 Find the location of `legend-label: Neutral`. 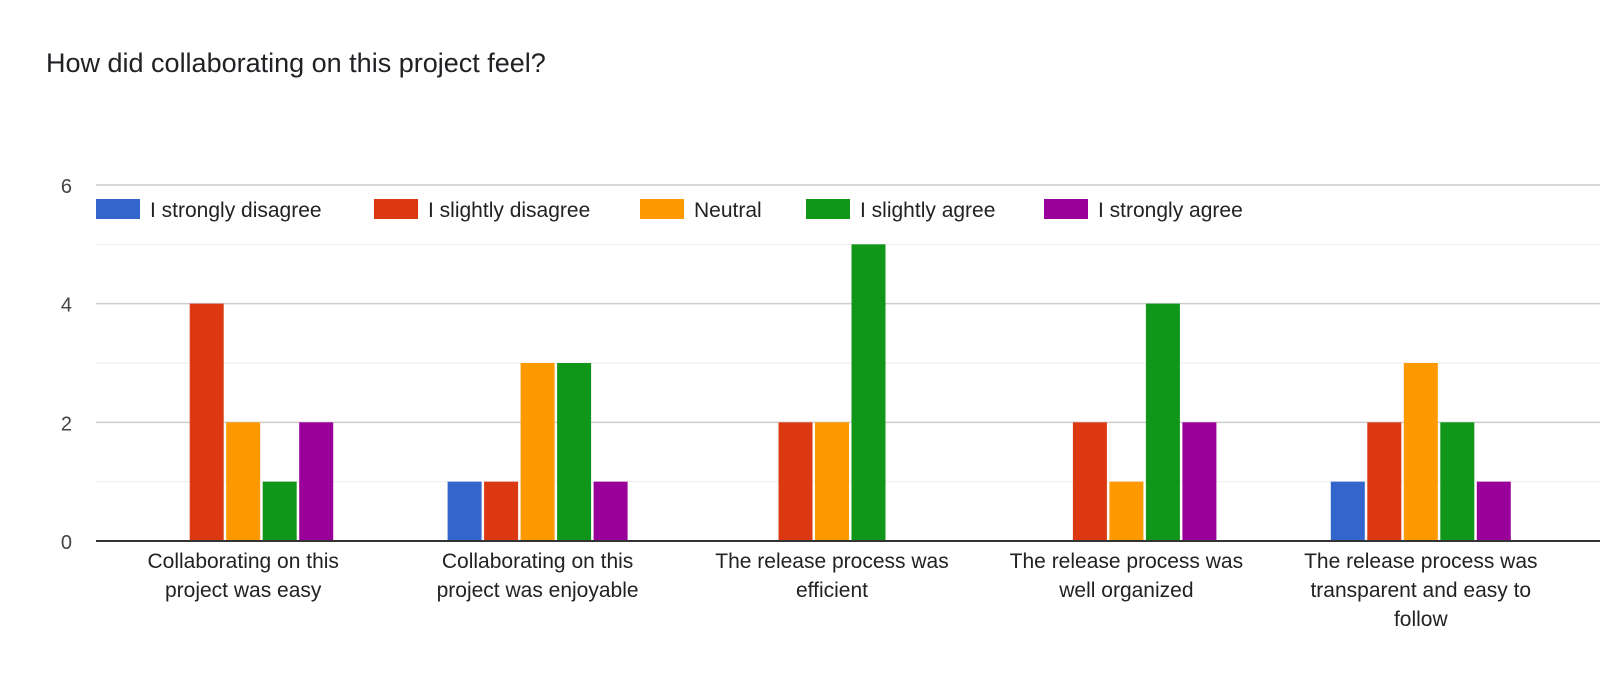

legend-label: Neutral is located at coordinates (728, 210).